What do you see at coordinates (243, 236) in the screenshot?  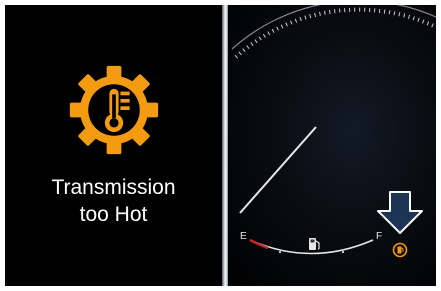 I see `fuel-empty-label: E` at bounding box center [243, 236].